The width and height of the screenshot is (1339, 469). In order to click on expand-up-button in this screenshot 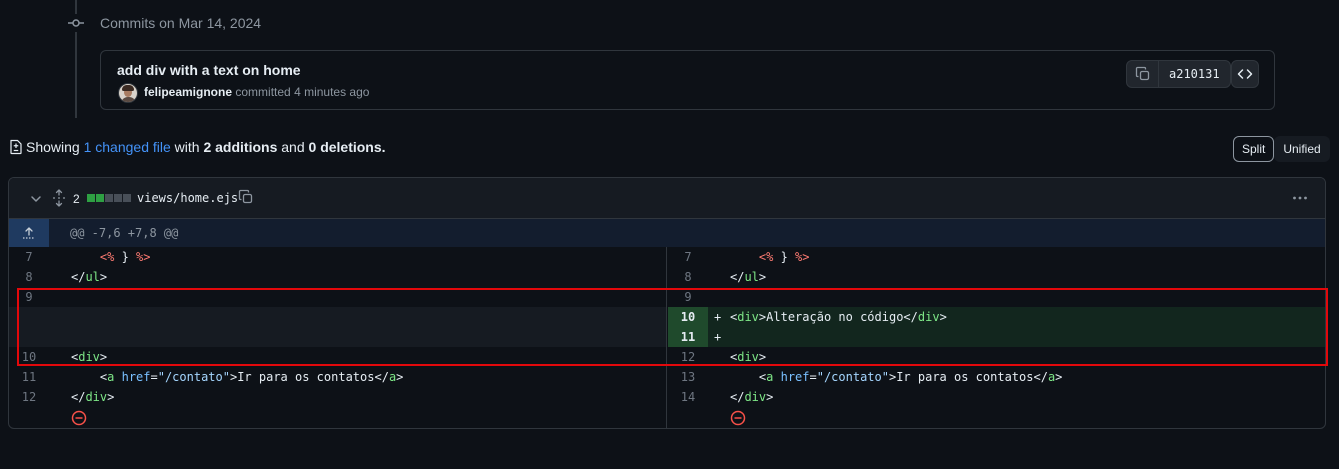, I will do `click(29, 233)`.